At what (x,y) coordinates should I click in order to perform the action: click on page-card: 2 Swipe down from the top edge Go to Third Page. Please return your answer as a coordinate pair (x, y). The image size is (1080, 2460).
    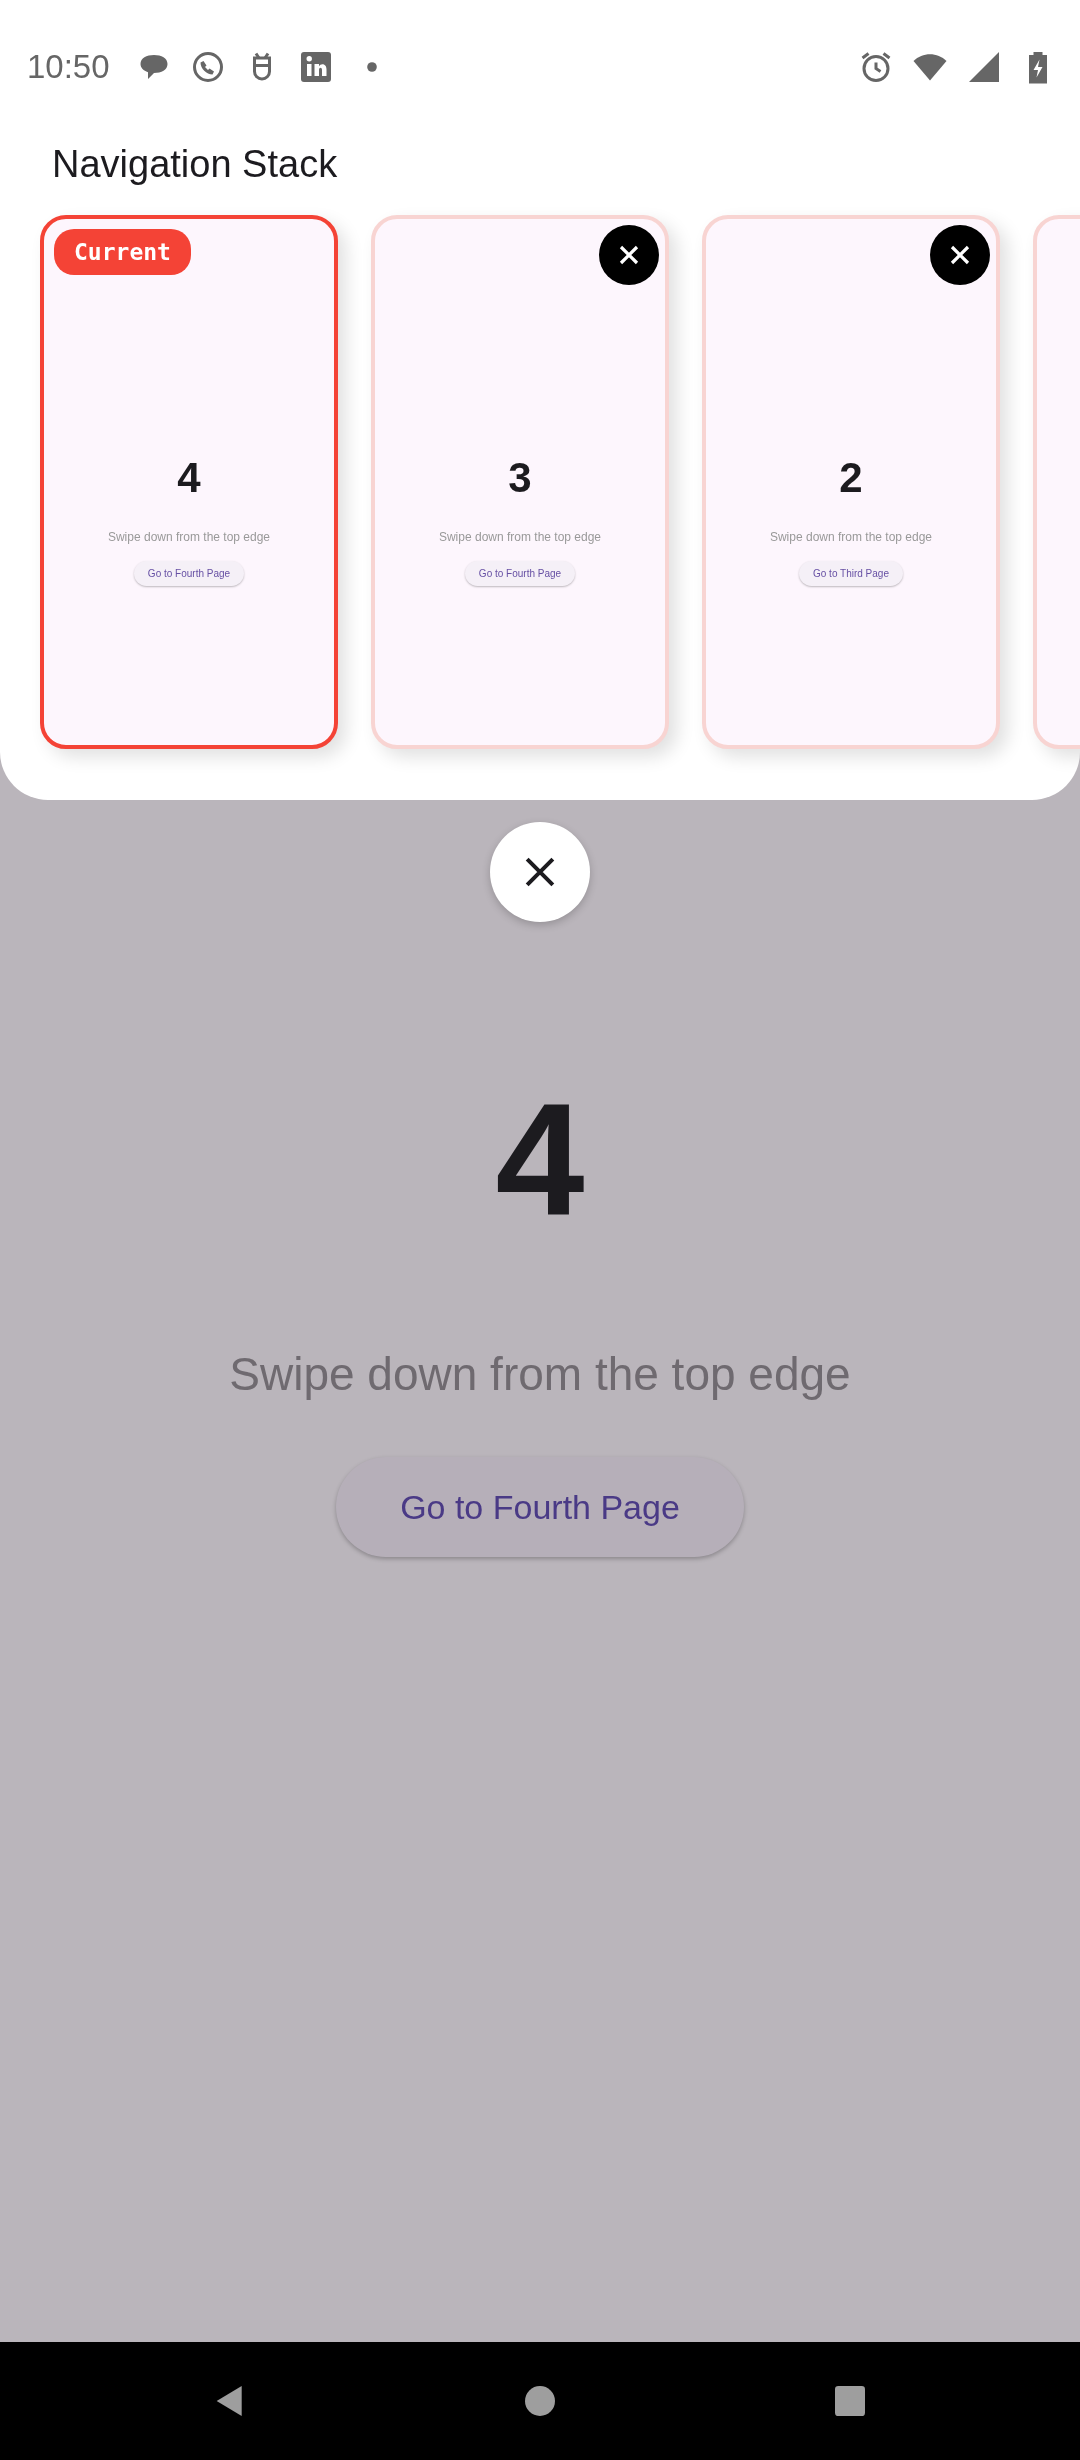
    Looking at the image, I should click on (851, 482).